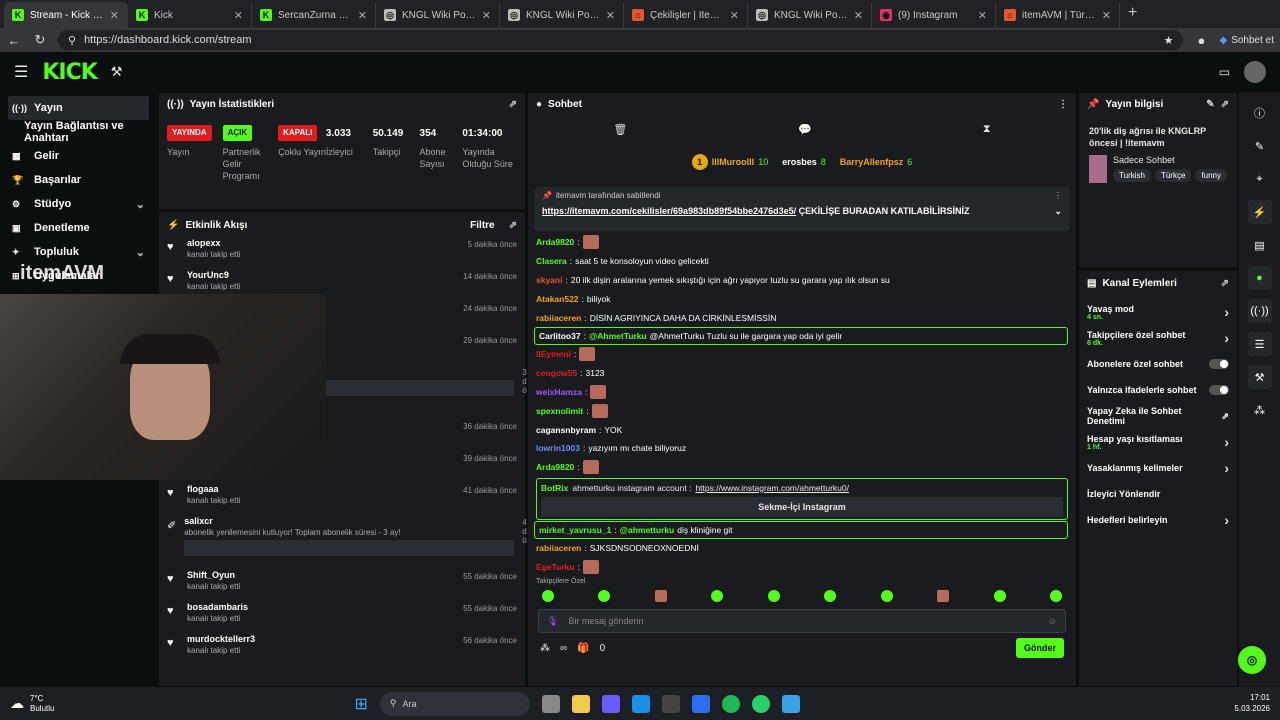  What do you see at coordinates (1098, 169) in the screenshot?
I see `category-thumbnail` at bounding box center [1098, 169].